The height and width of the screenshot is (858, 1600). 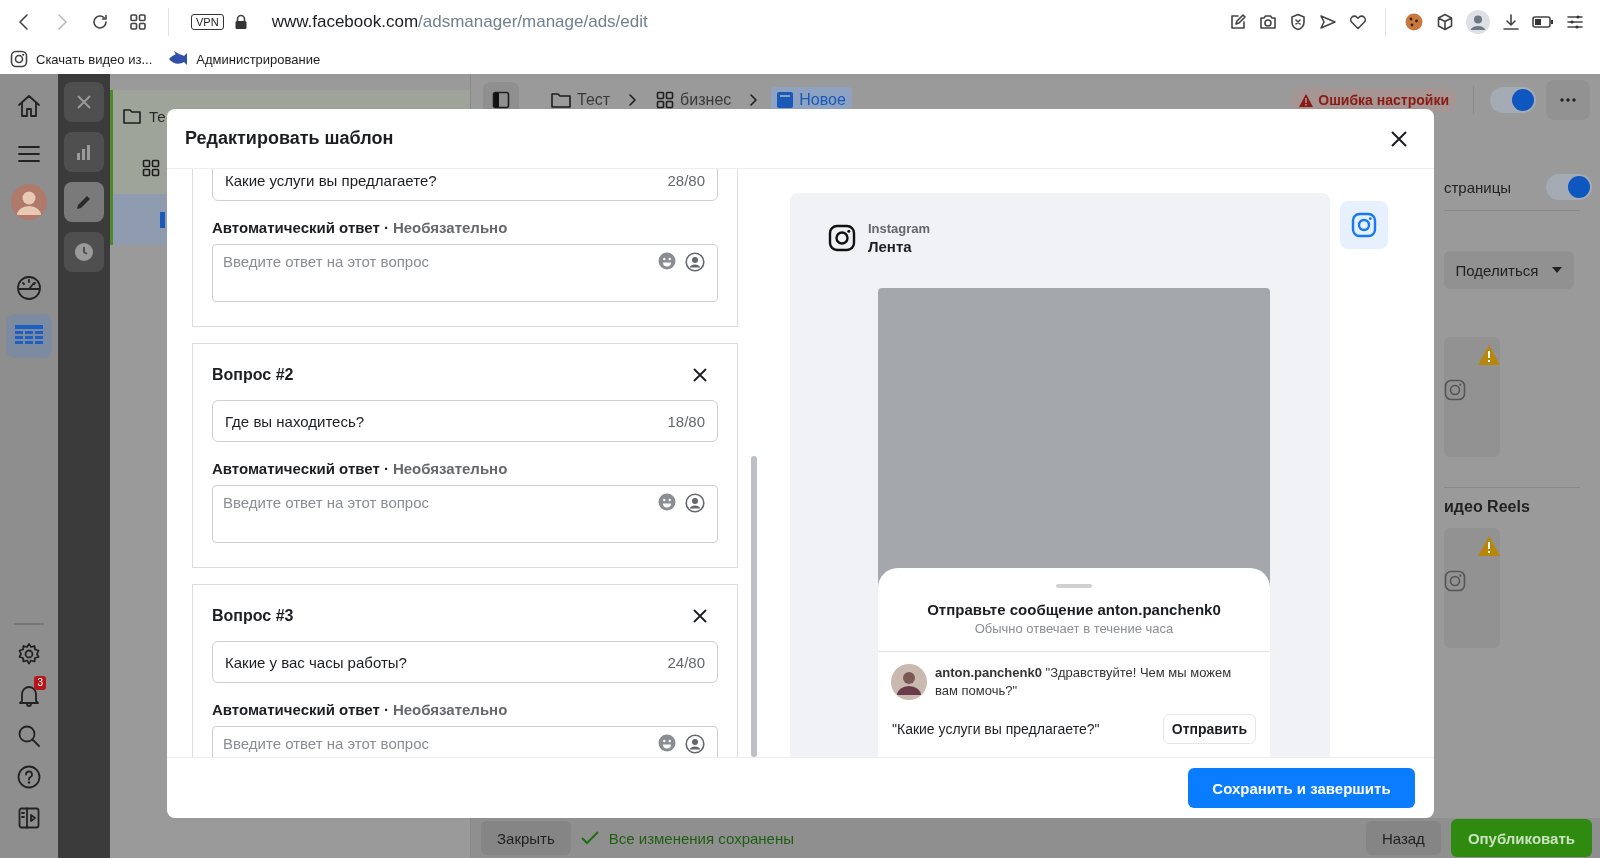 I want to click on question-title: Вопрос #3, so click(x=253, y=616).